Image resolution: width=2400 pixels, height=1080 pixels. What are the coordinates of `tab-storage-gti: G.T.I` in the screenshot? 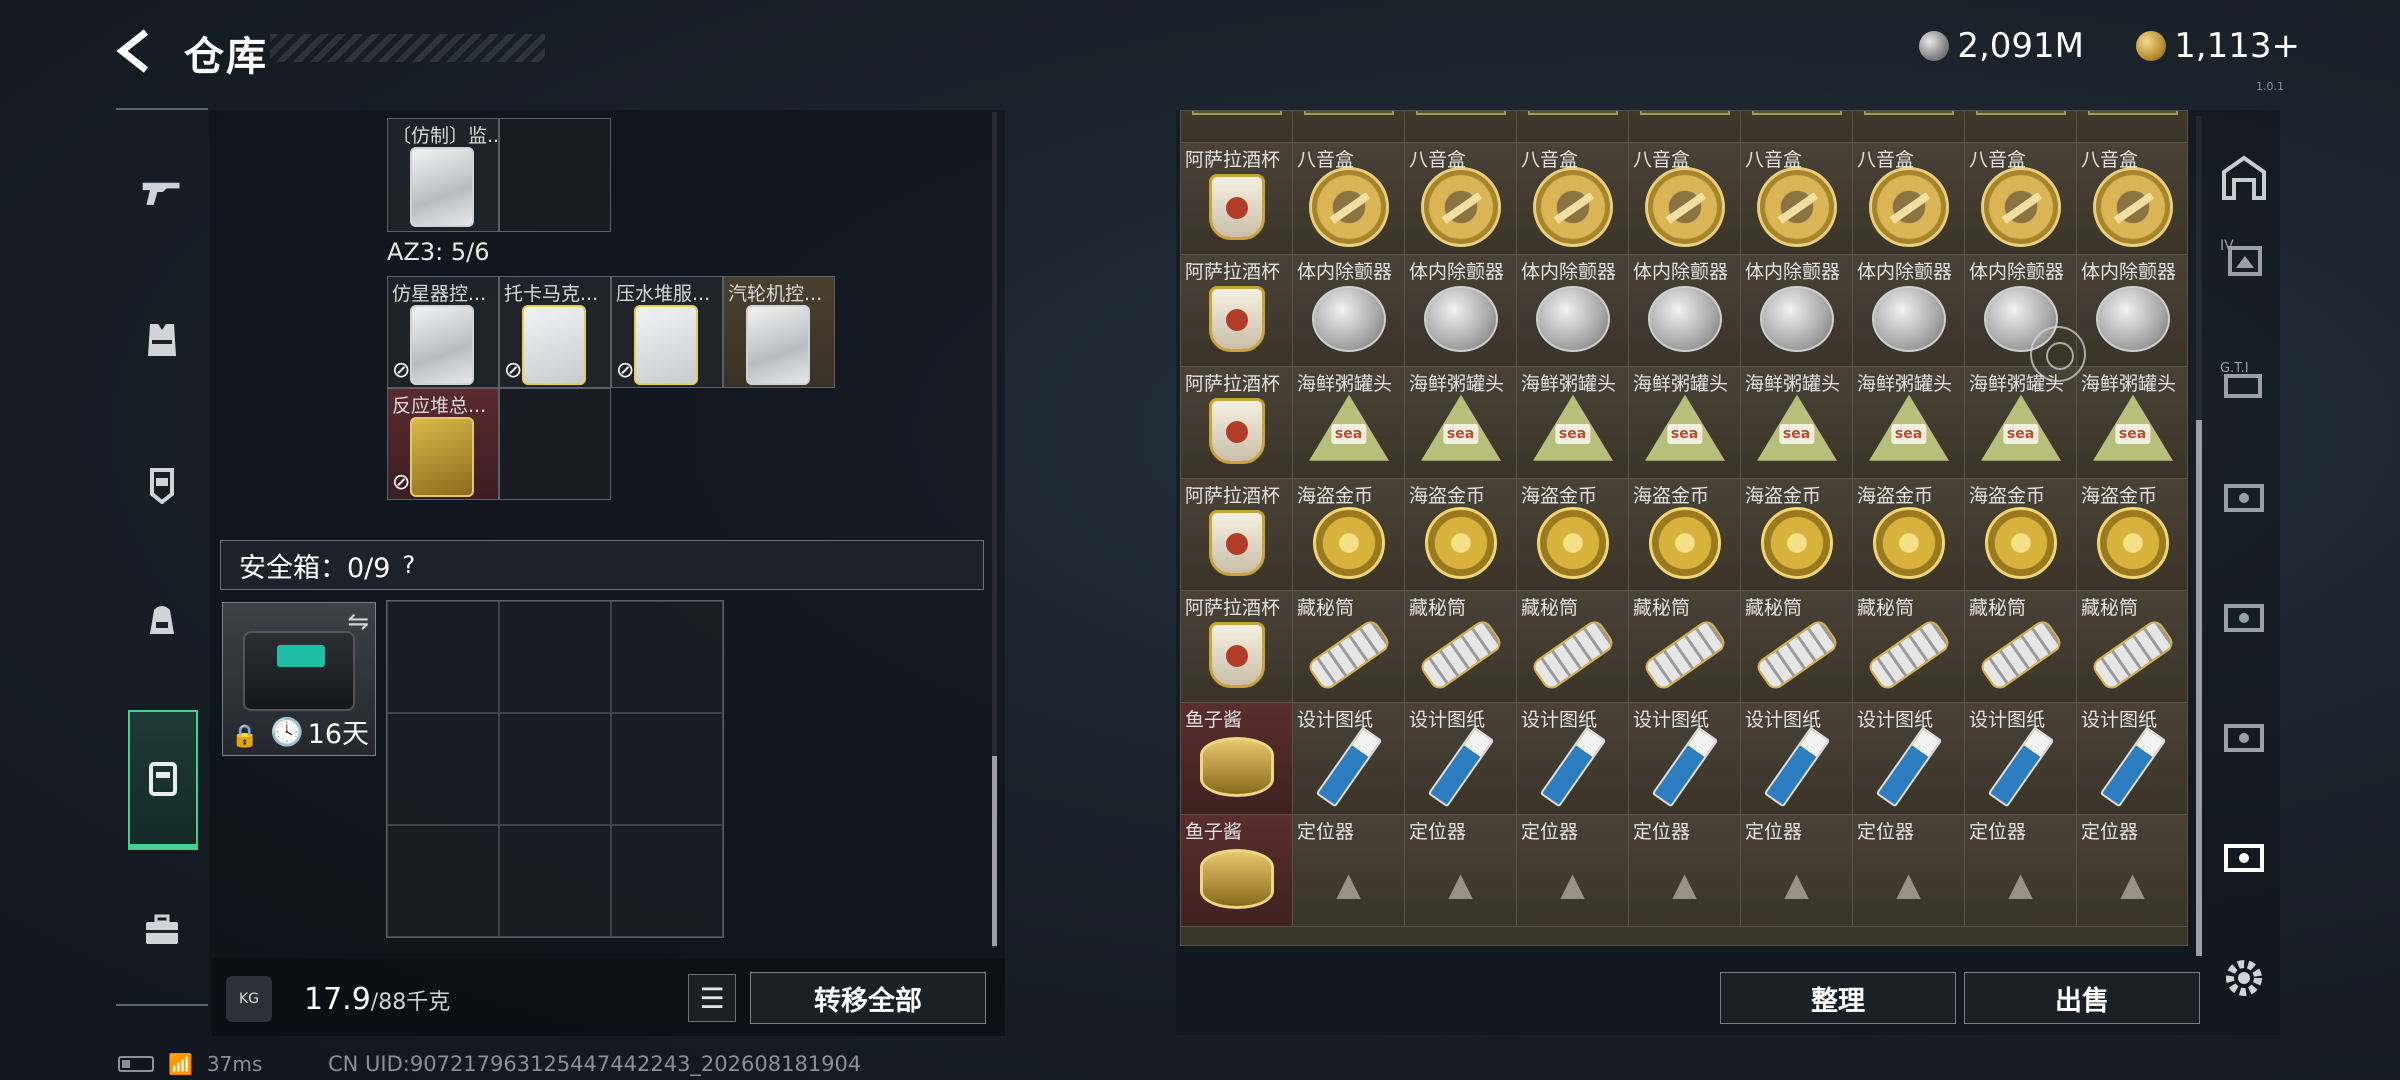 It's located at (2244, 380).